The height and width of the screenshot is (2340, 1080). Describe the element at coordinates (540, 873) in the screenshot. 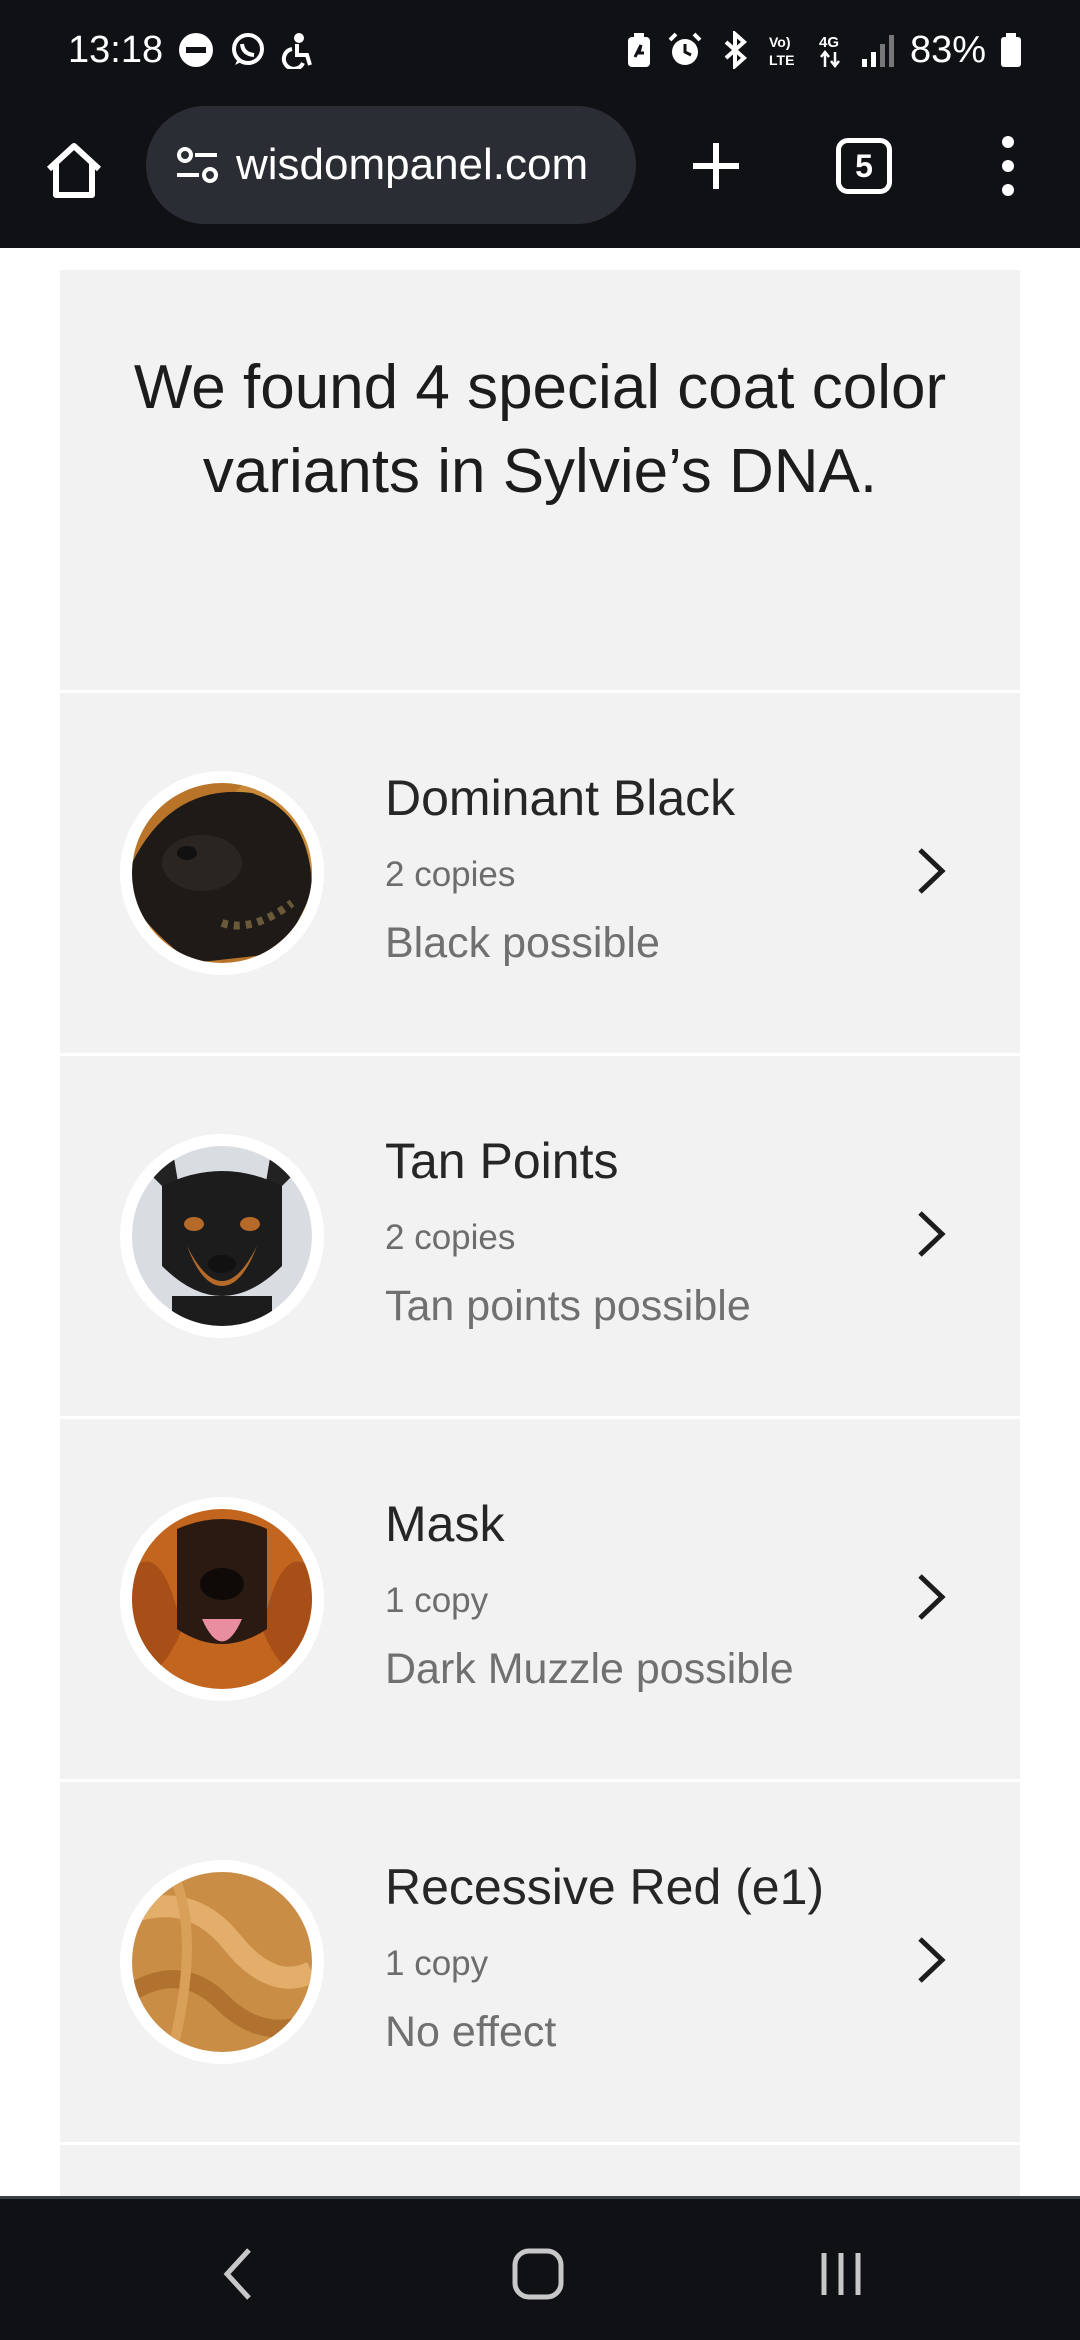

I see `variant-row-dominant-black: Dominant Black 2 copies Black possible` at that location.